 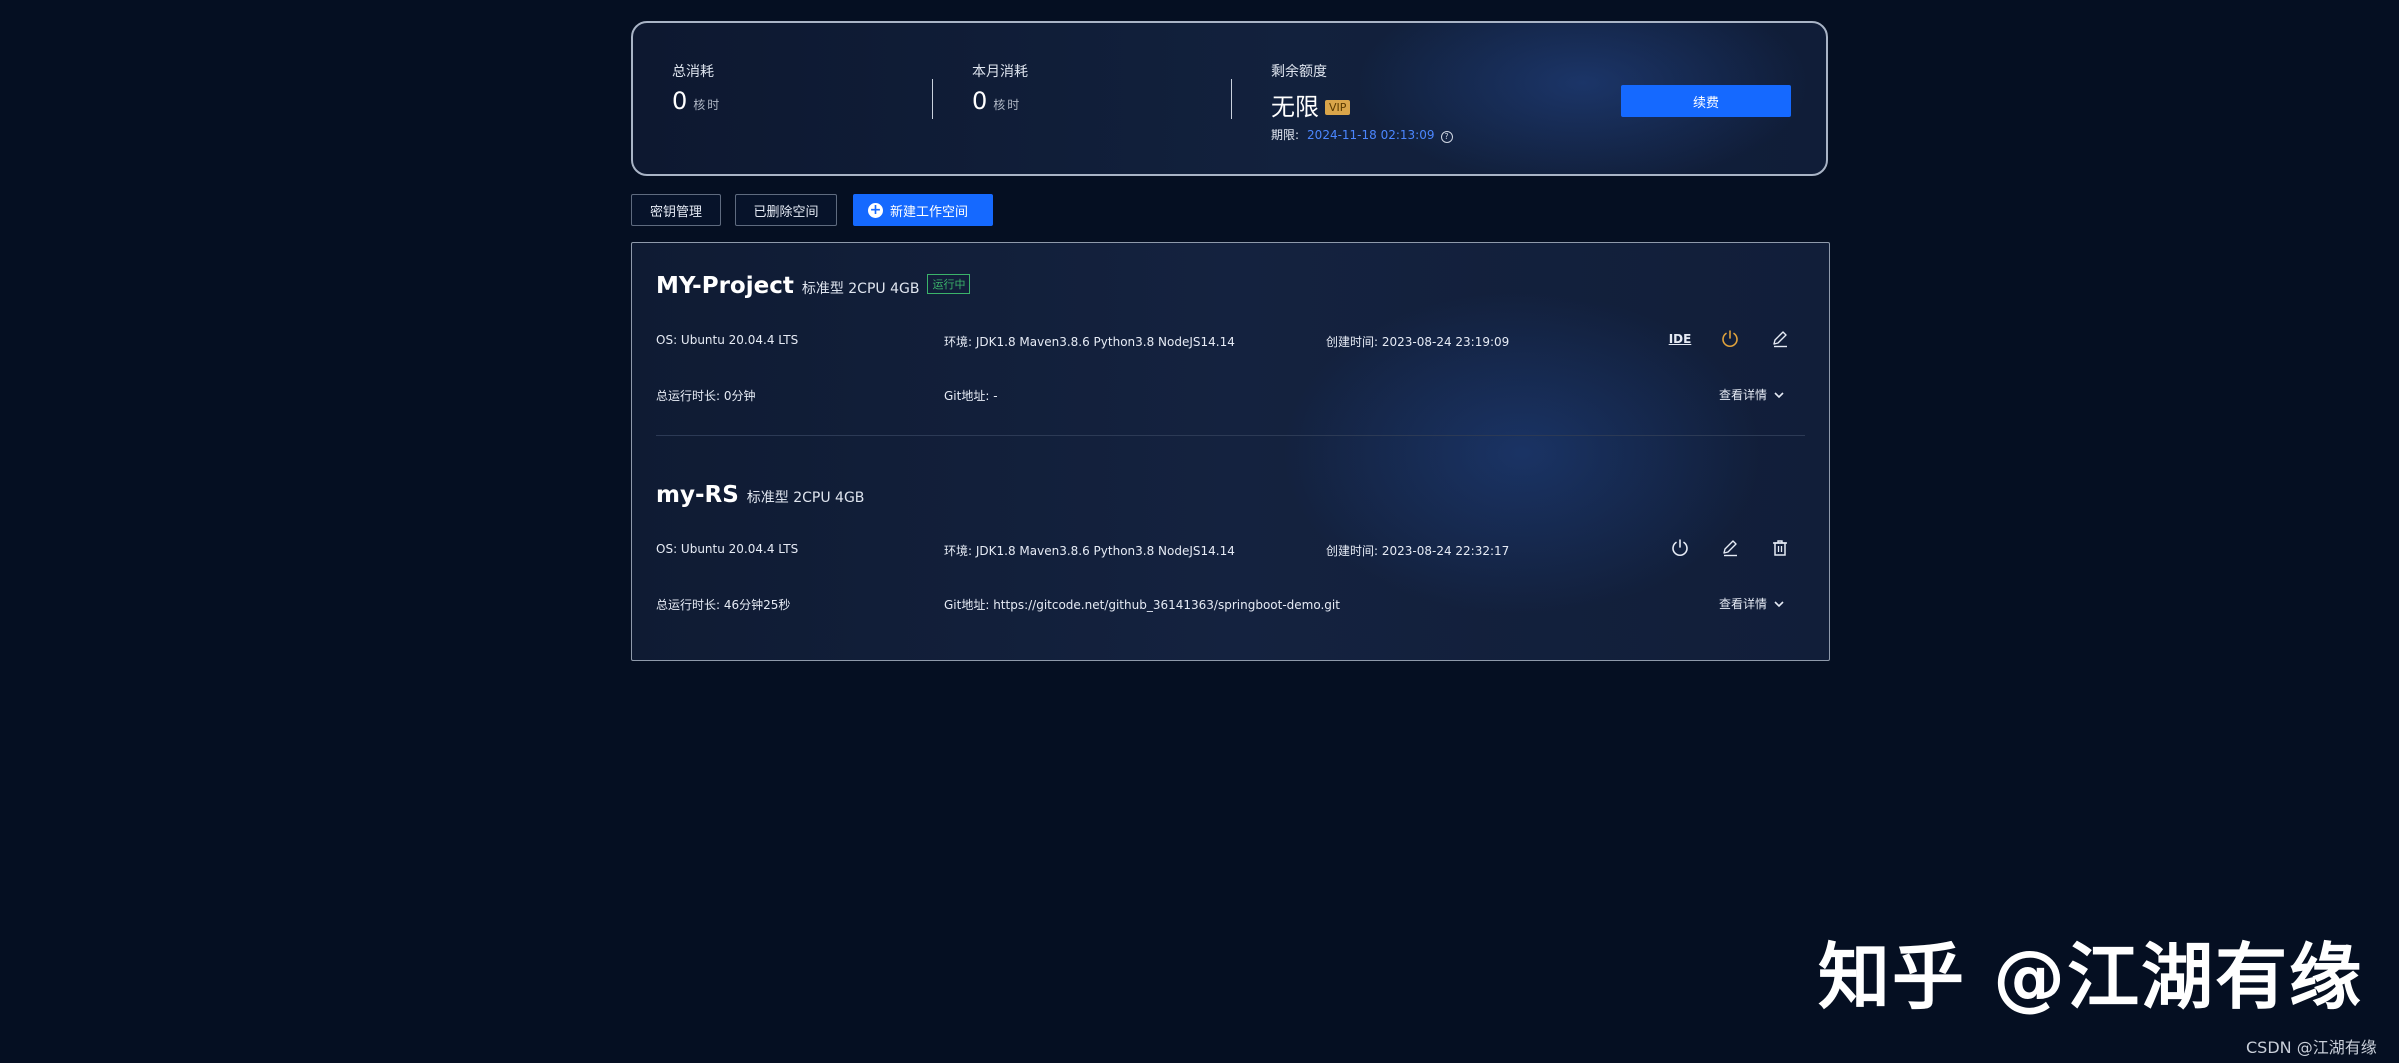 What do you see at coordinates (2091, 977) in the screenshot?
I see `zhihu-watermark: 知乎 @江湖有缘` at bounding box center [2091, 977].